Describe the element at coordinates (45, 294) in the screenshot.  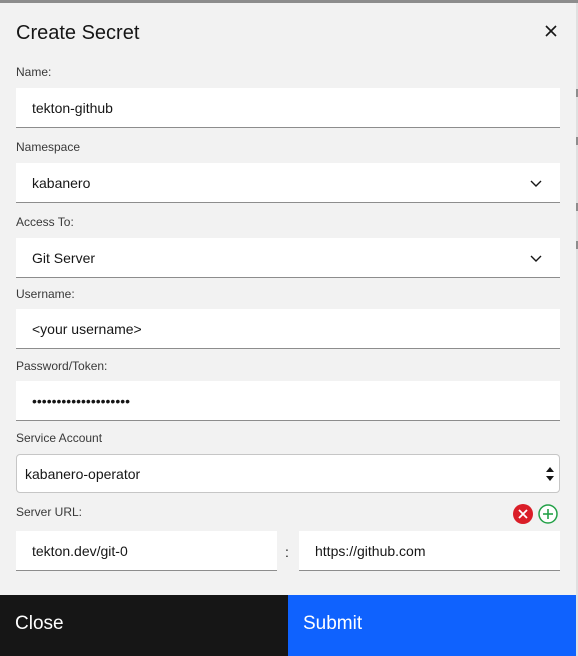
I see `username-label: Username:` at that location.